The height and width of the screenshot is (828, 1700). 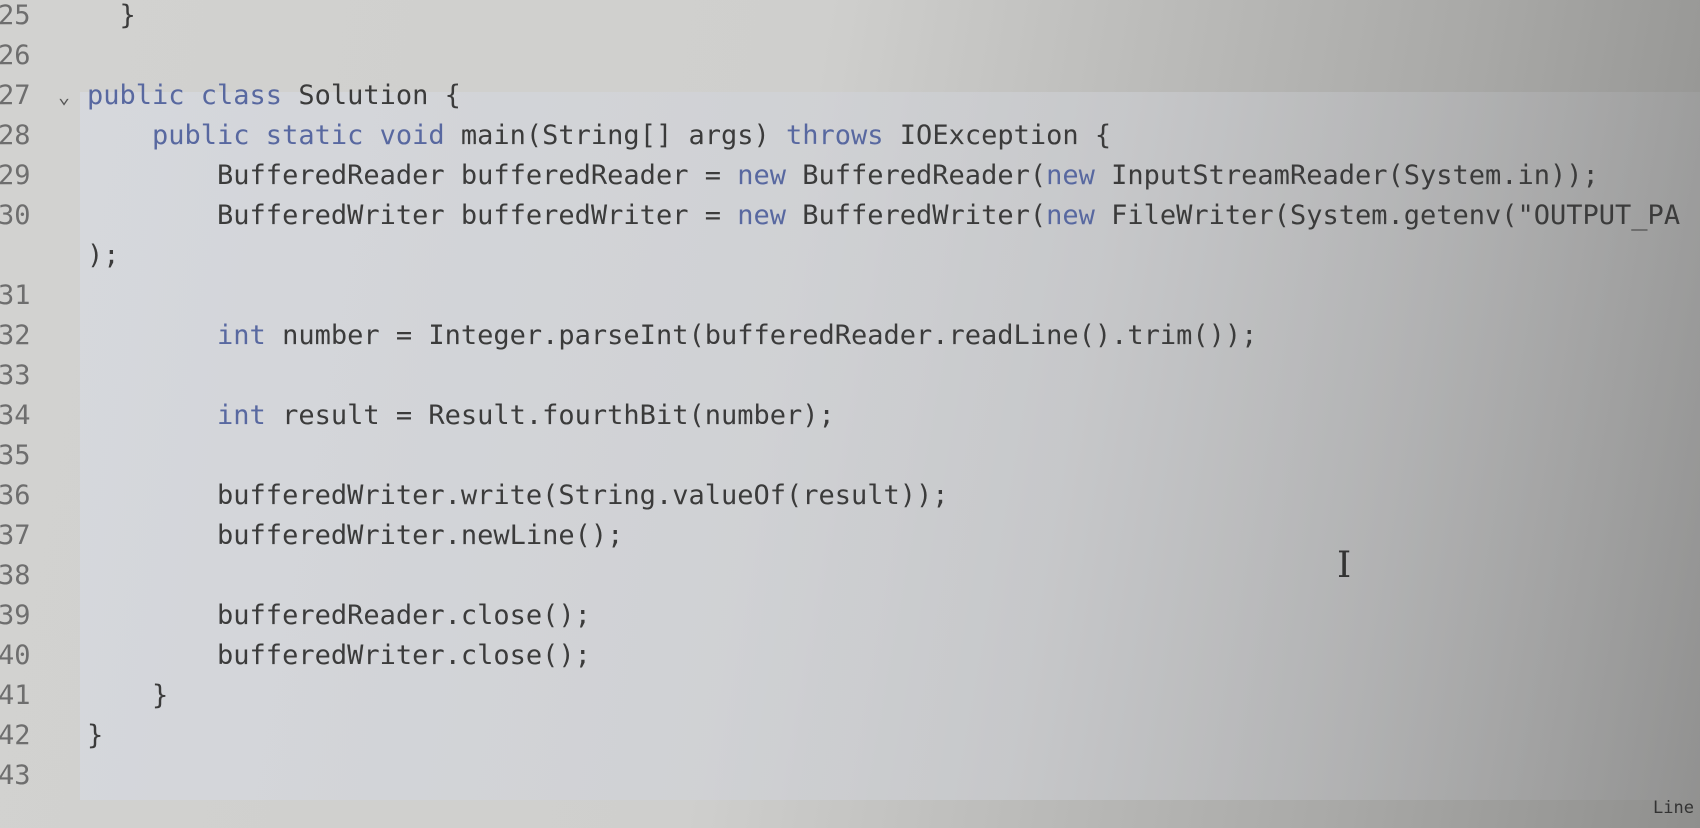 What do you see at coordinates (15, 535) in the screenshot?
I see `line-number: 37` at bounding box center [15, 535].